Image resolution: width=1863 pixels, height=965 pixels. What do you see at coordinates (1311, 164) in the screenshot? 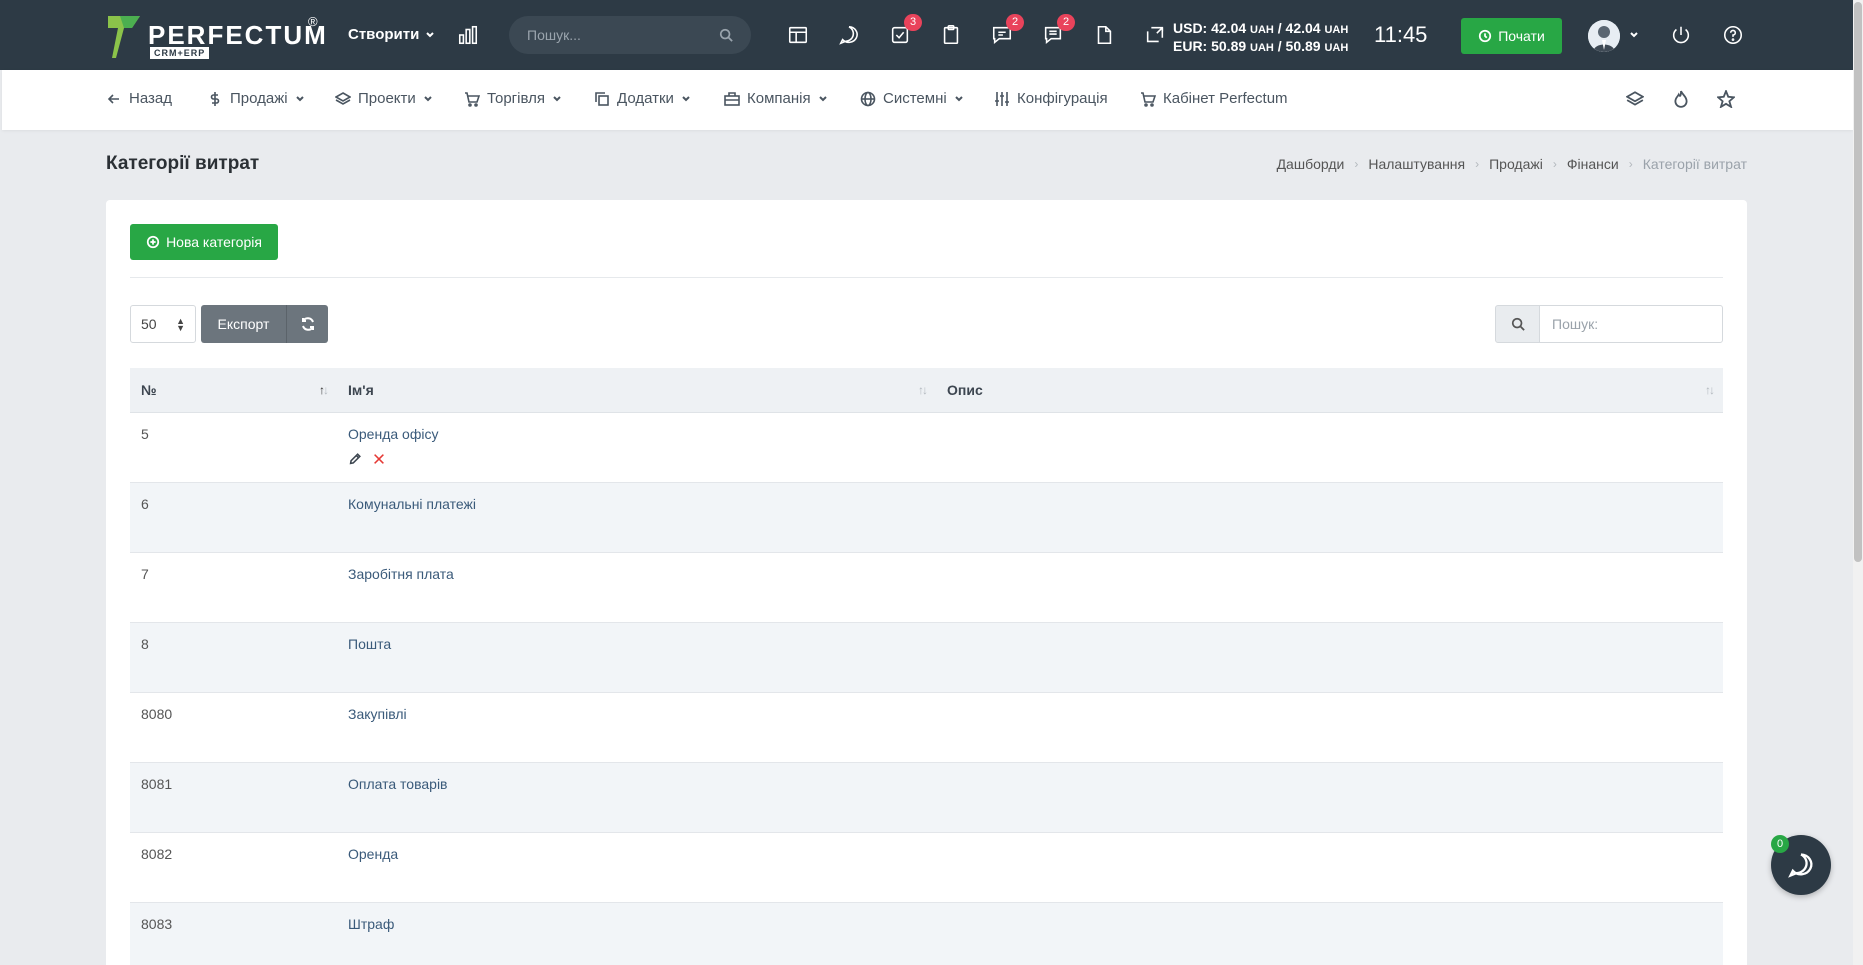
I see `breadcrumb-item: Дашборди` at bounding box center [1311, 164].